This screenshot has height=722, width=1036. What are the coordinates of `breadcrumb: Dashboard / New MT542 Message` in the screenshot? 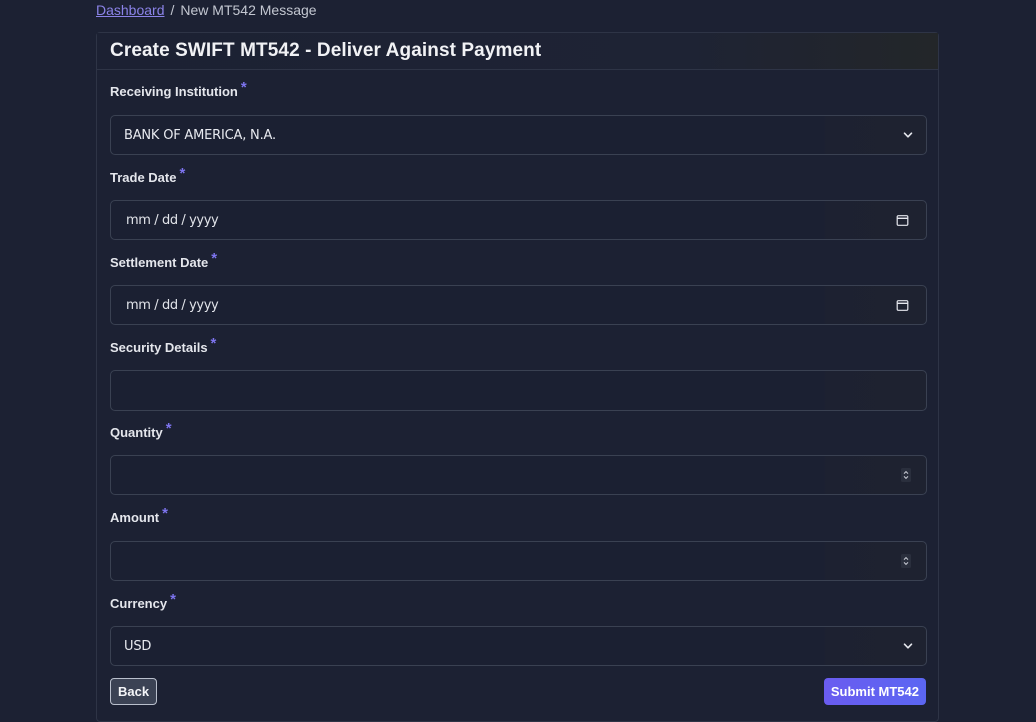 It's located at (206, 10).